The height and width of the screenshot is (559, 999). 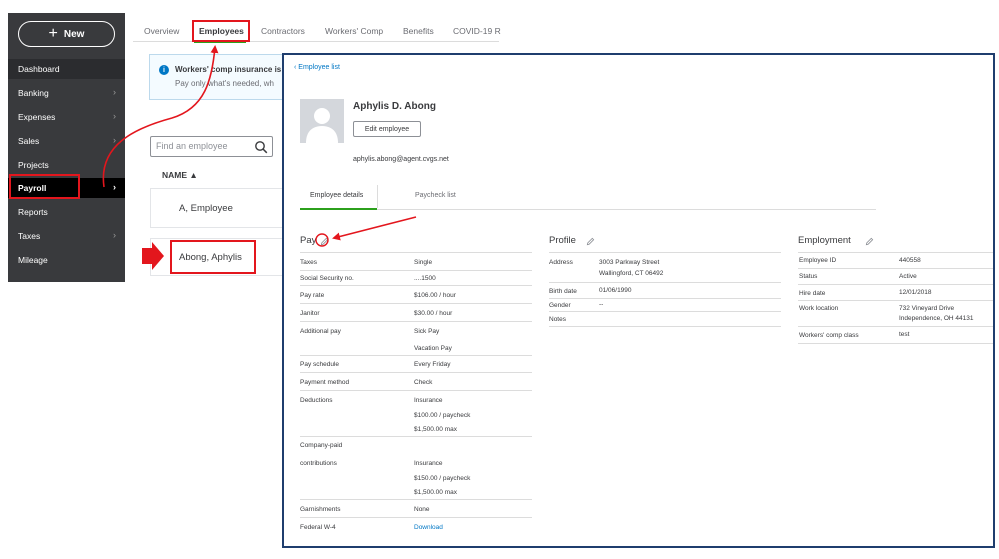 I want to click on employee-name: A, Employee, so click(x=206, y=208).